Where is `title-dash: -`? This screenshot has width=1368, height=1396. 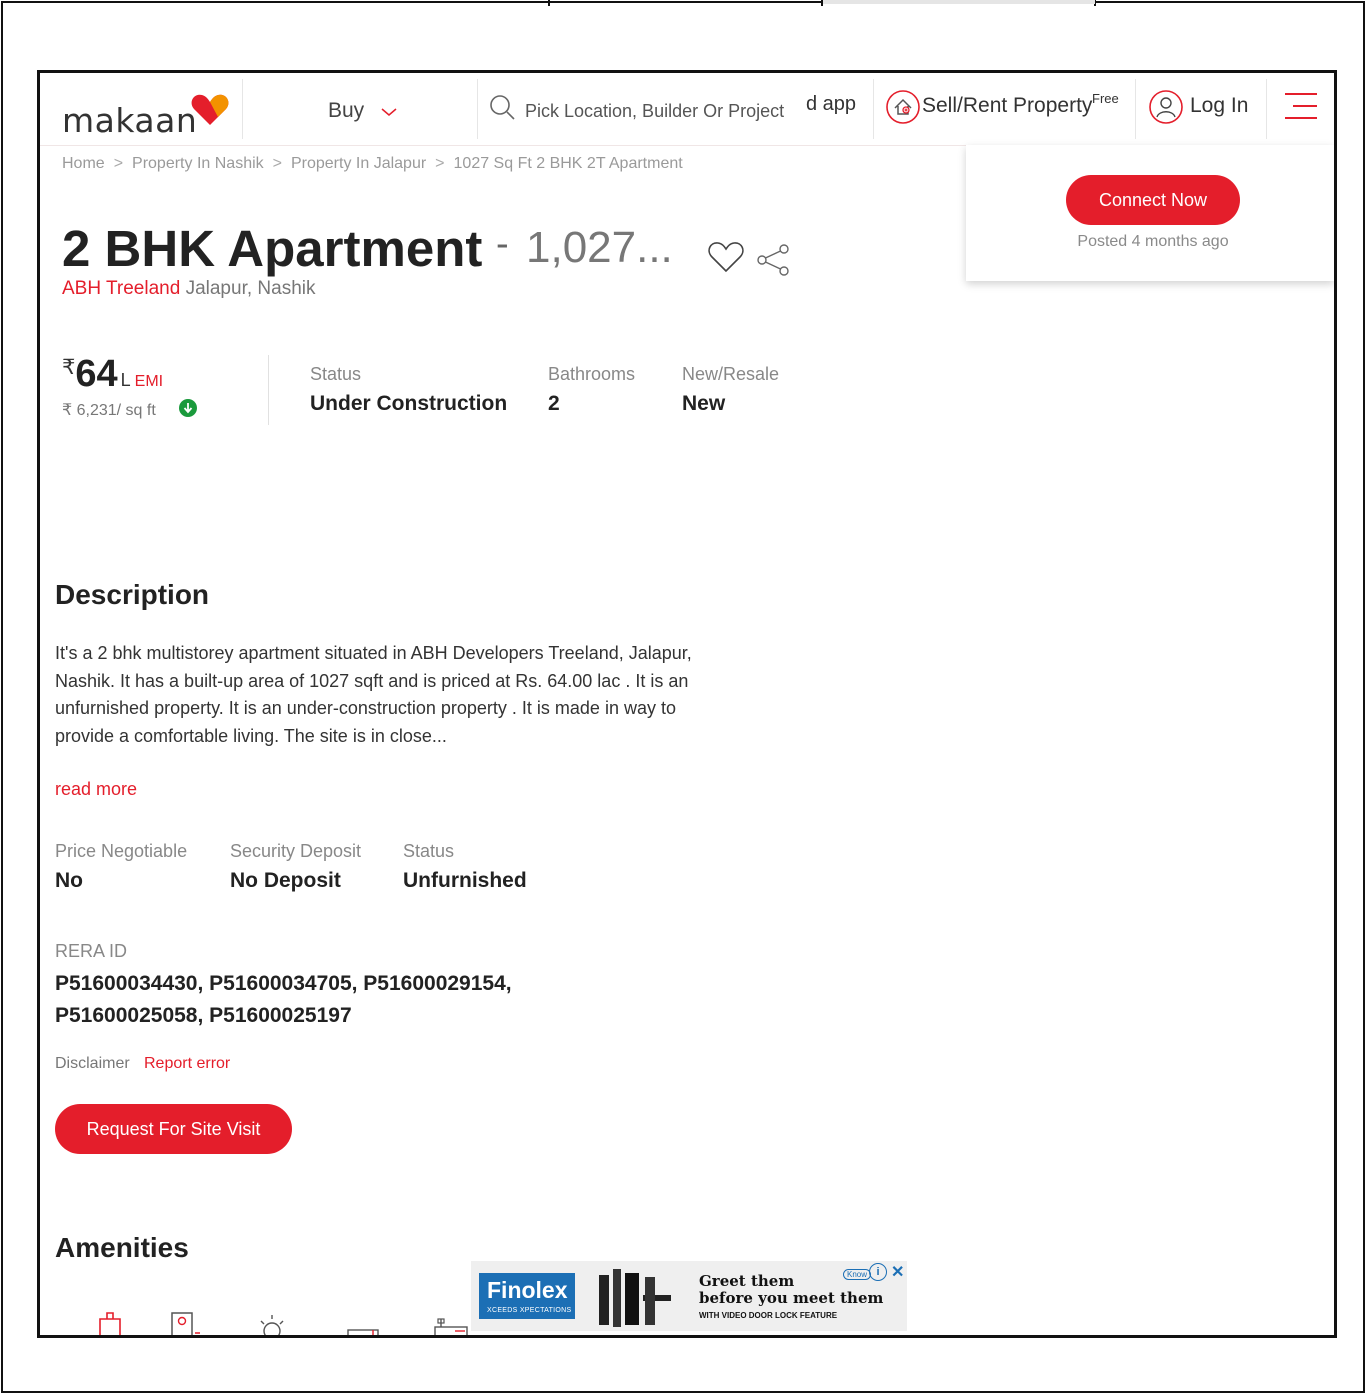 title-dash: - is located at coordinates (502, 244).